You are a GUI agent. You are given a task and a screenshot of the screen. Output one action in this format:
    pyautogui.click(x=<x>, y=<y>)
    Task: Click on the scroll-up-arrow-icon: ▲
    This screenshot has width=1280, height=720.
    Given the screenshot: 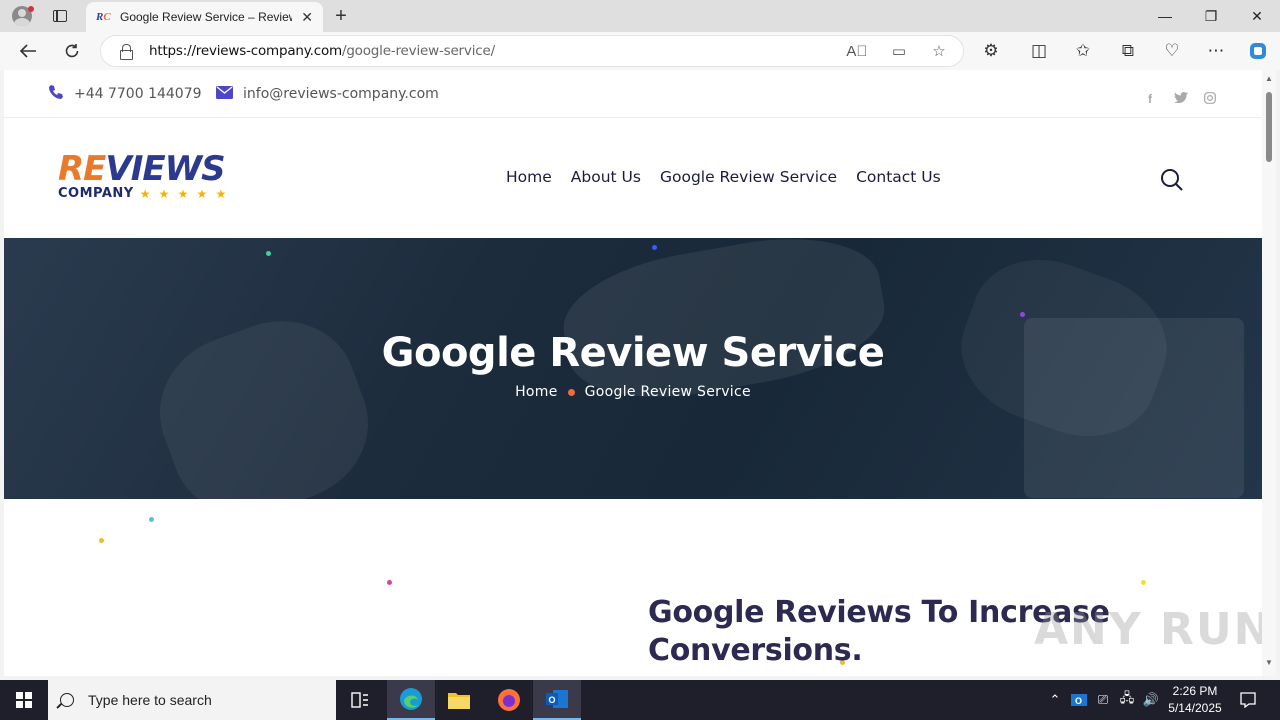 What is the action you would take?
    pyautogui.click(x=1269, y=78)
    